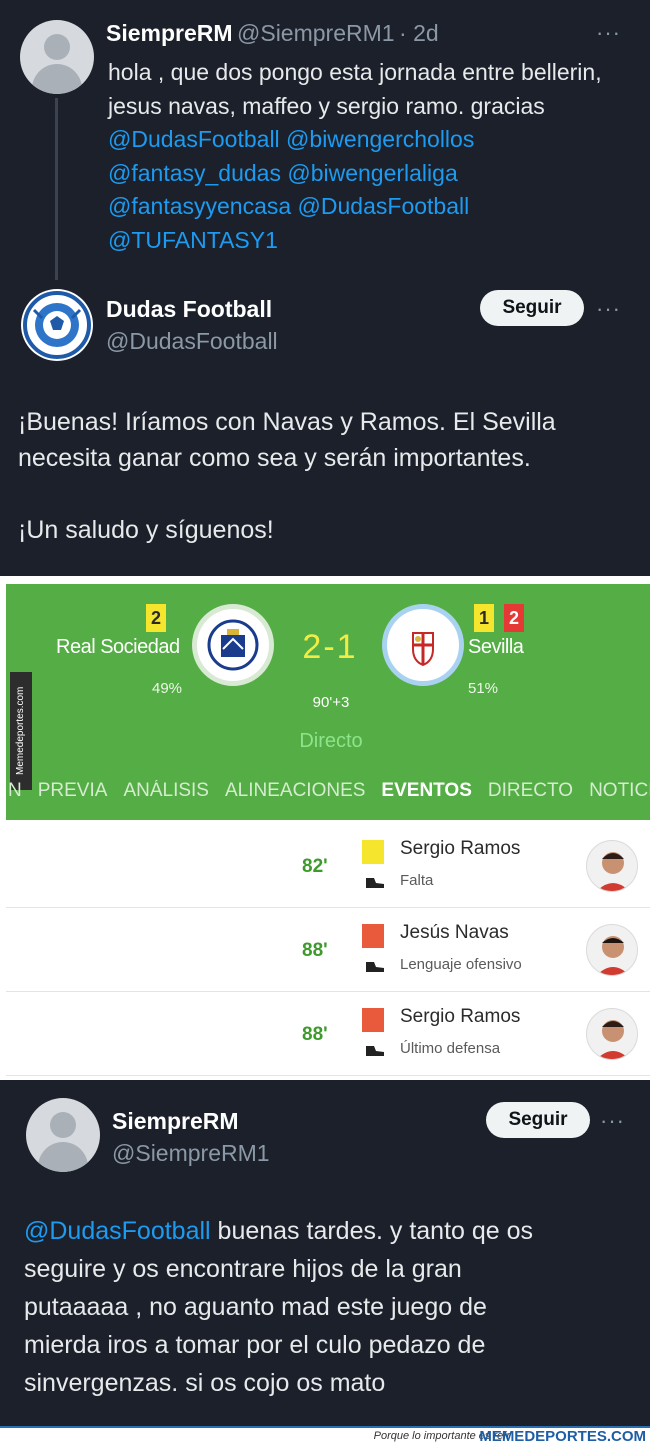 Image resolution: width=650 pixels, height=1446 pixels. I want to click on dudas-football-logo-icon, so click(57, 325).